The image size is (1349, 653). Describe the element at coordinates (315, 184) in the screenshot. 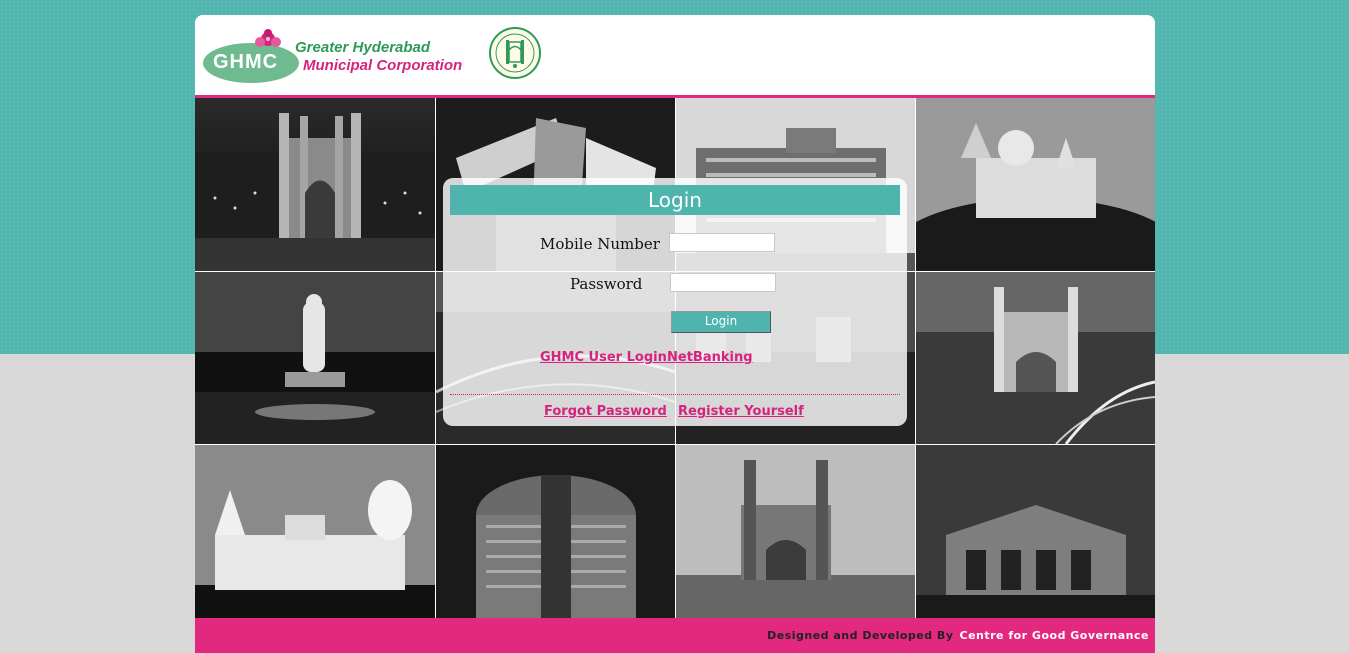

I see `photo-charminar-night` at that location.